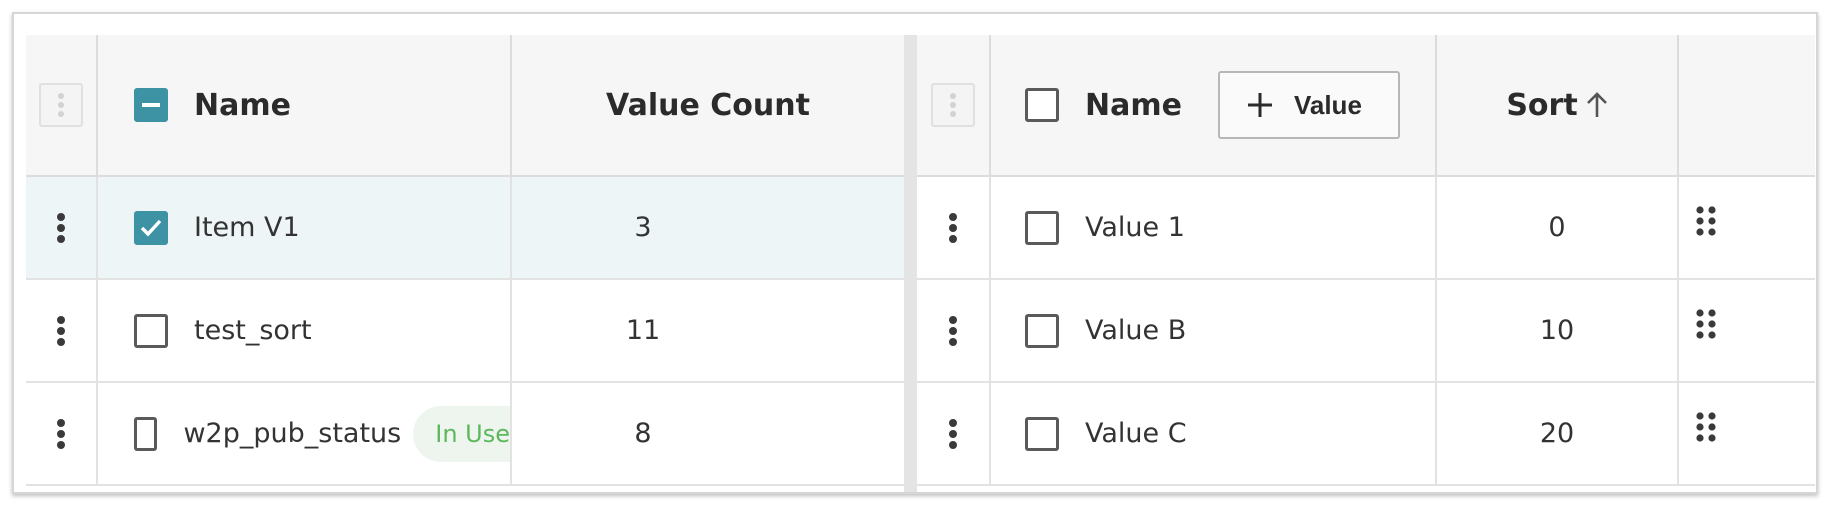  What do you see at coordinates (292, 433) in the screenshot?
I see `row-name: w2p_pub_status` at bounding box center [292, 433].